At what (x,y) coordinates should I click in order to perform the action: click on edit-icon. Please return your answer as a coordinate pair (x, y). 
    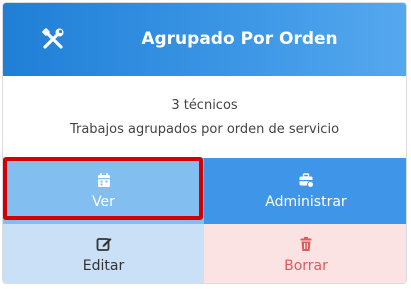
    Looking at the image, I should click on (103, 244).